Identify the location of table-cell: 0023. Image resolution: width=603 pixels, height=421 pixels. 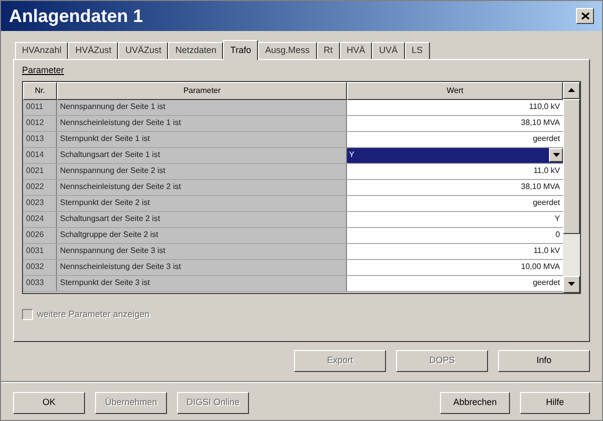
(40, 203).